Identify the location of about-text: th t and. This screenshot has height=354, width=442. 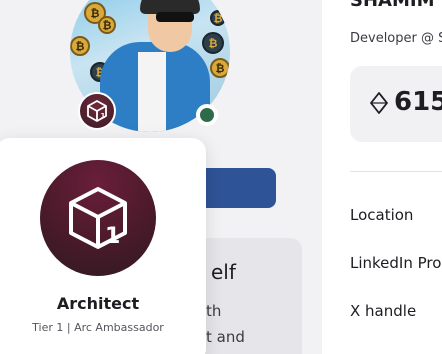
(251, 324).